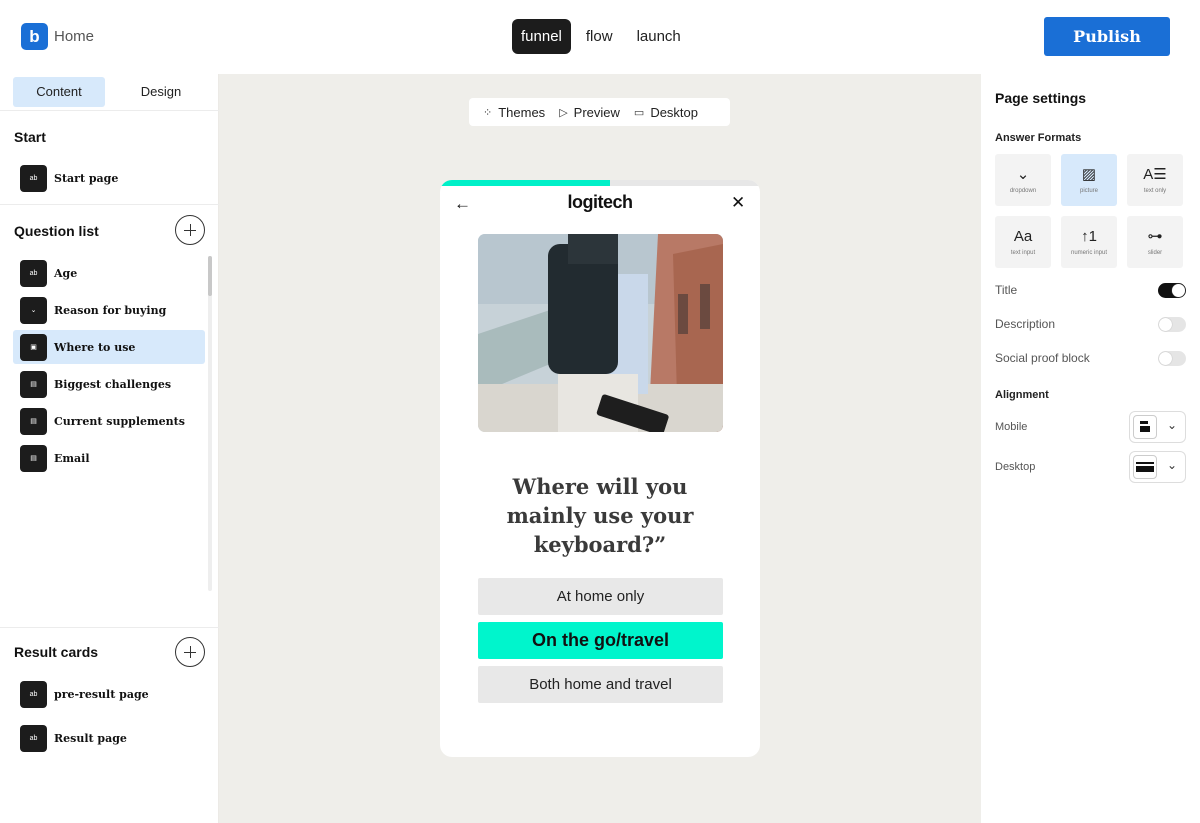 The image size is (1200, 823). I want to click on align-left-icon, so click(1145, 427).